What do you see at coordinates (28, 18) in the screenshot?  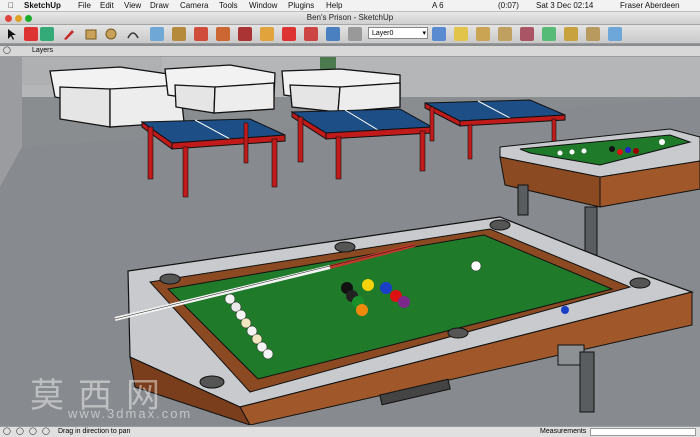 I see `zoom-icon` at bounding box center [28, 18].